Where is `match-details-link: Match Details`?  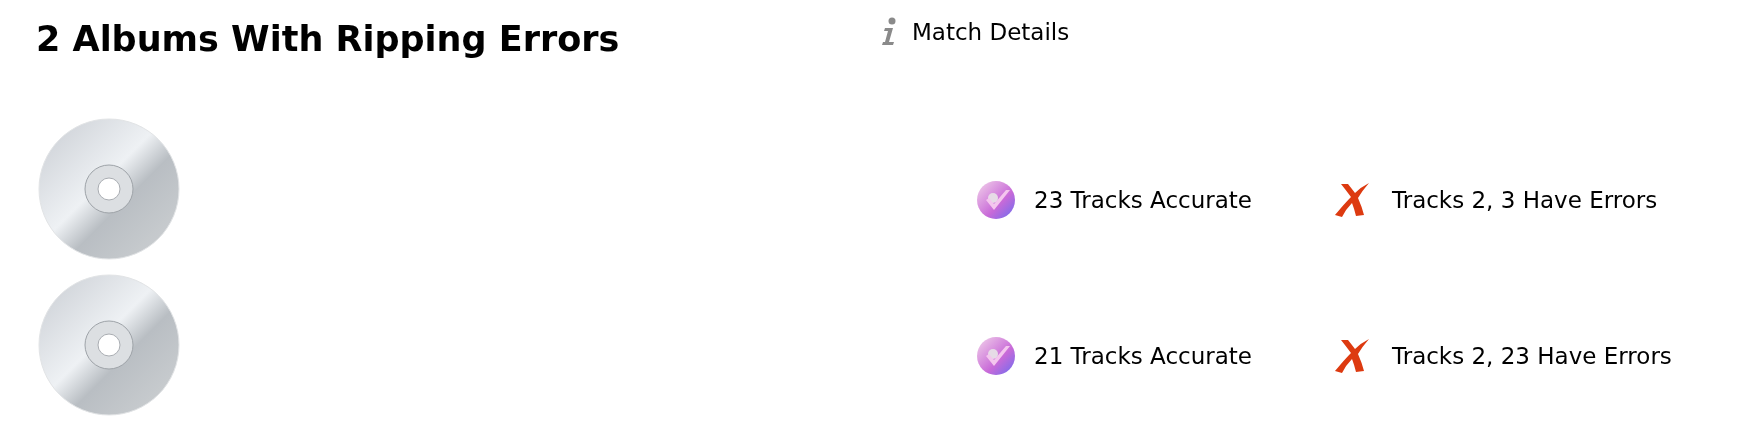
match-details-link: Match Details is located at coordinates (975, 32).